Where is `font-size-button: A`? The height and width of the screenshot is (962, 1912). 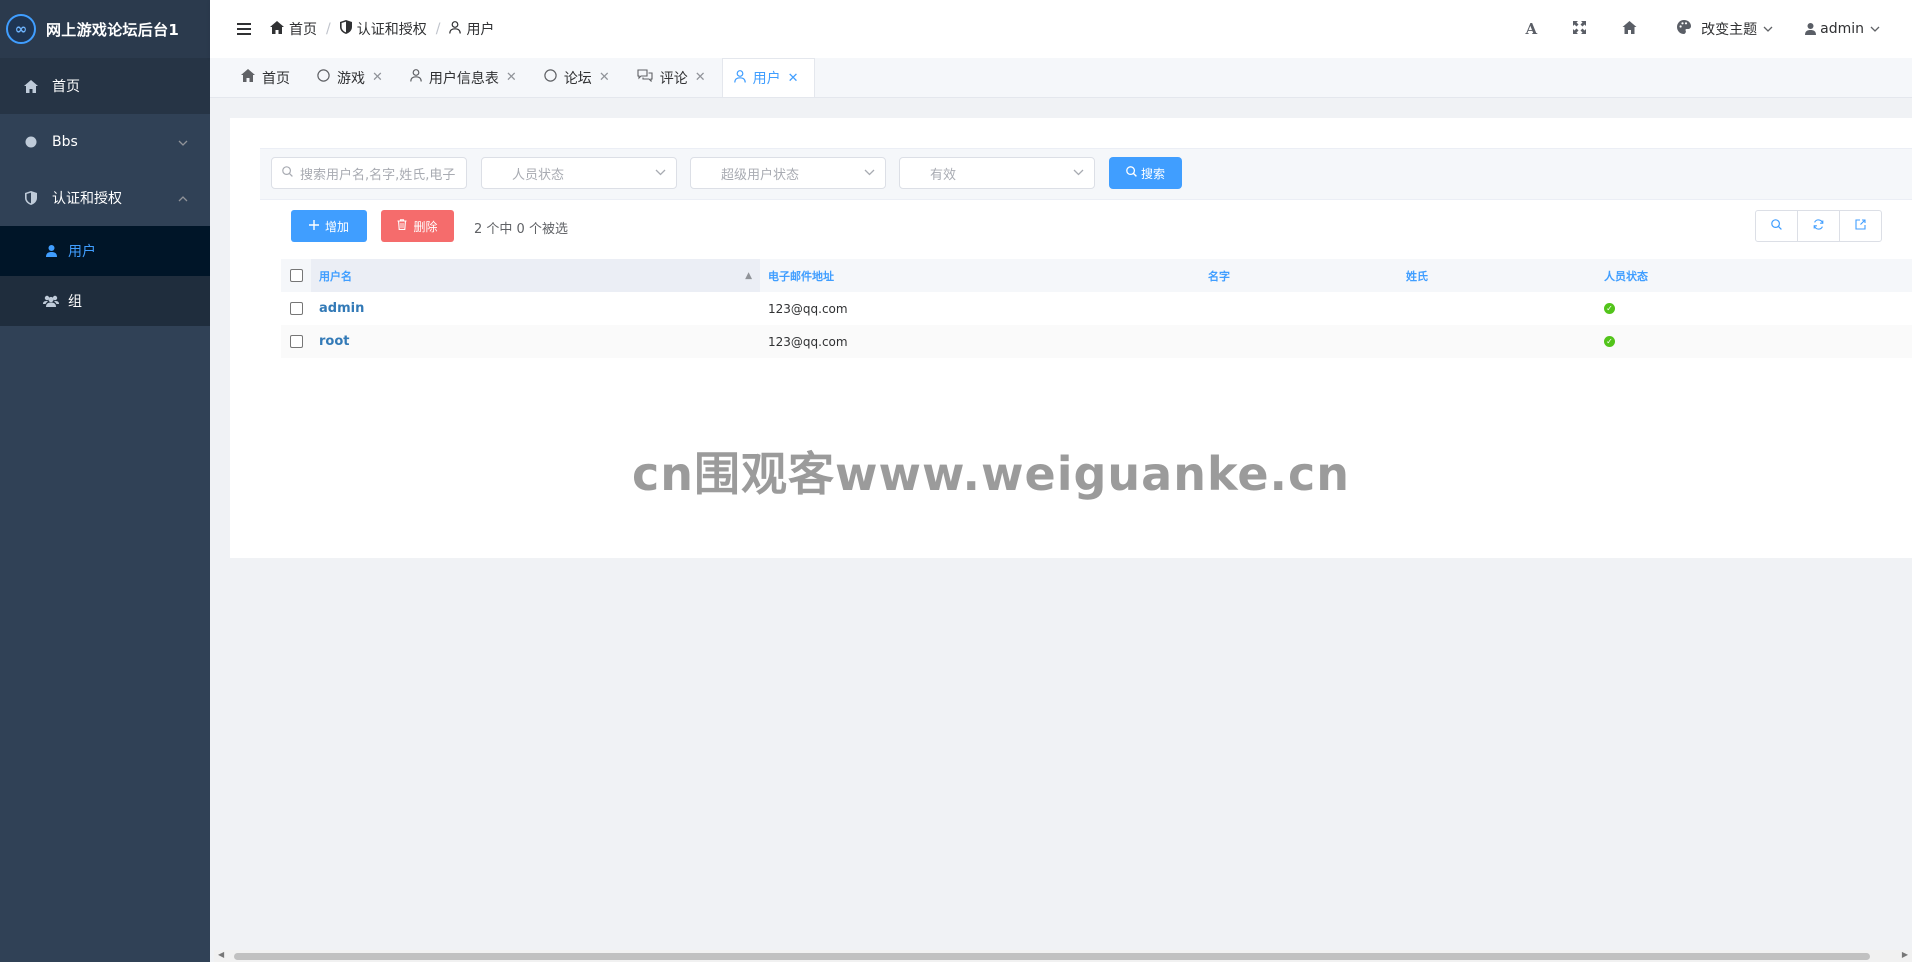
font-size-button: A is located at coordinates (1531, 29).